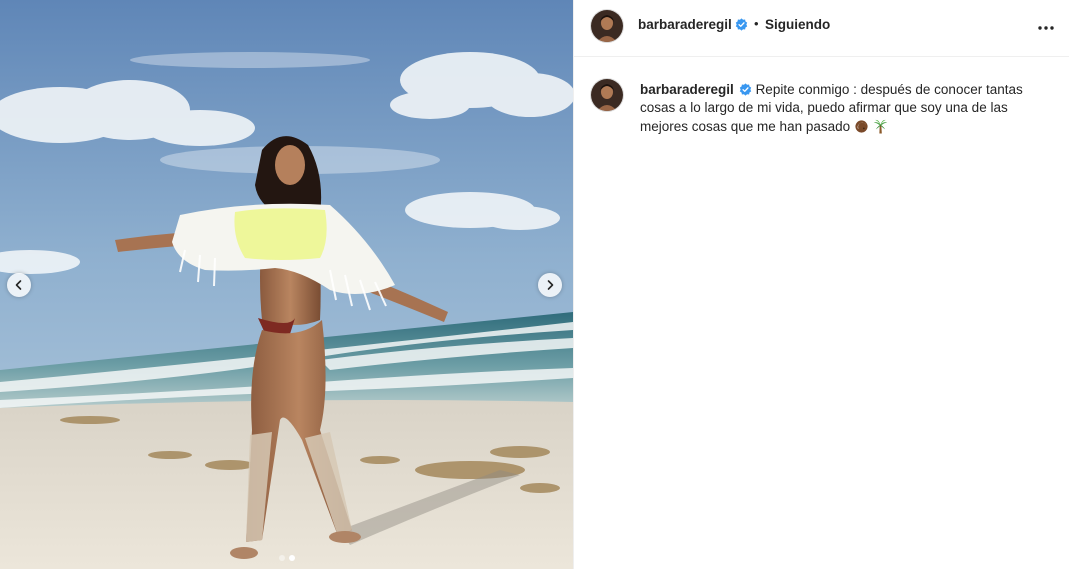 This screenshot has width=1069, height=569. I want to click on caption-username: barbaraderegil, so click(687, 89).